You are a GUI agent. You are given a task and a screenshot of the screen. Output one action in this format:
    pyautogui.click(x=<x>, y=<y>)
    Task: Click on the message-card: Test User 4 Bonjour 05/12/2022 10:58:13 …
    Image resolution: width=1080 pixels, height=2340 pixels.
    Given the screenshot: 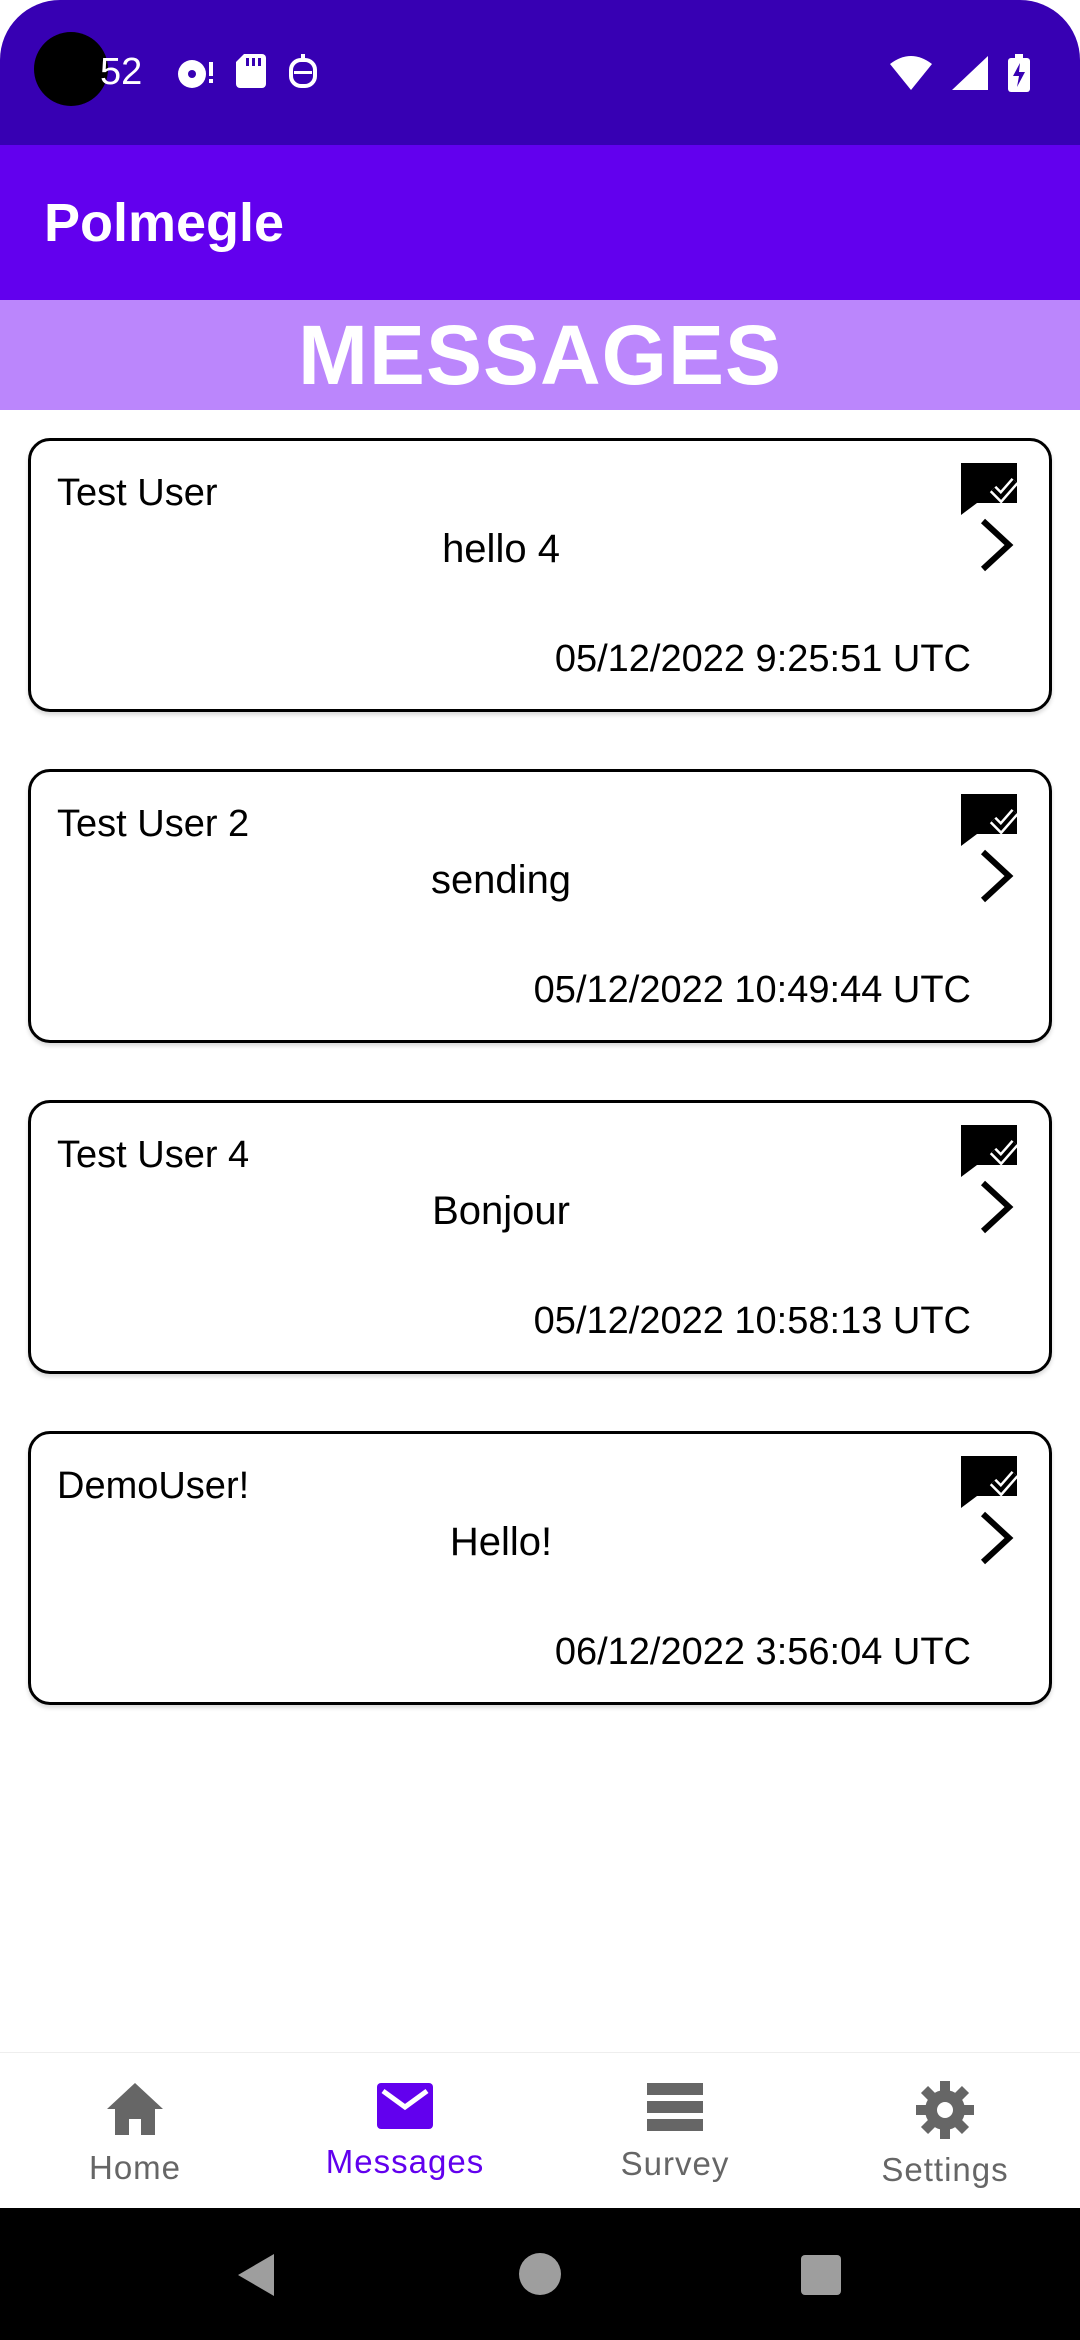 What is the action you would take?
    pyautogui.click(x=540, y=1237)
    